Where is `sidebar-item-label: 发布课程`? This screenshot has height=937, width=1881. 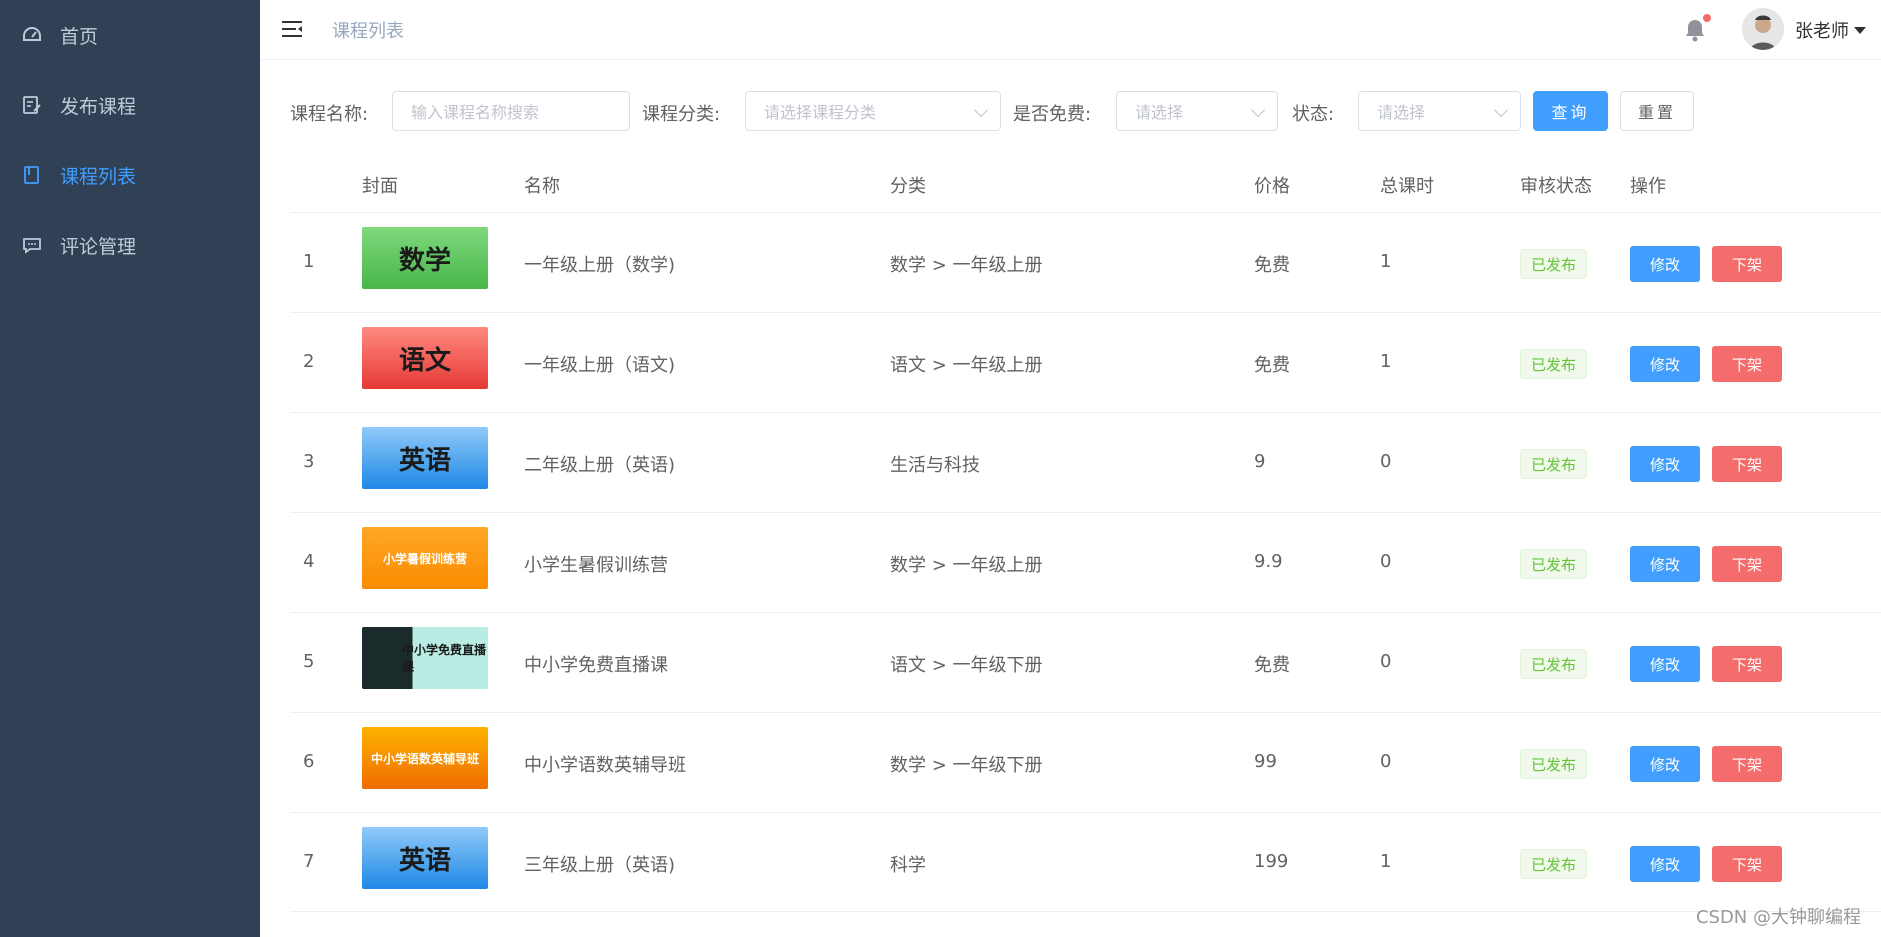
sidebar-item-label: 发布课程 is located at coordinates (98, 106).